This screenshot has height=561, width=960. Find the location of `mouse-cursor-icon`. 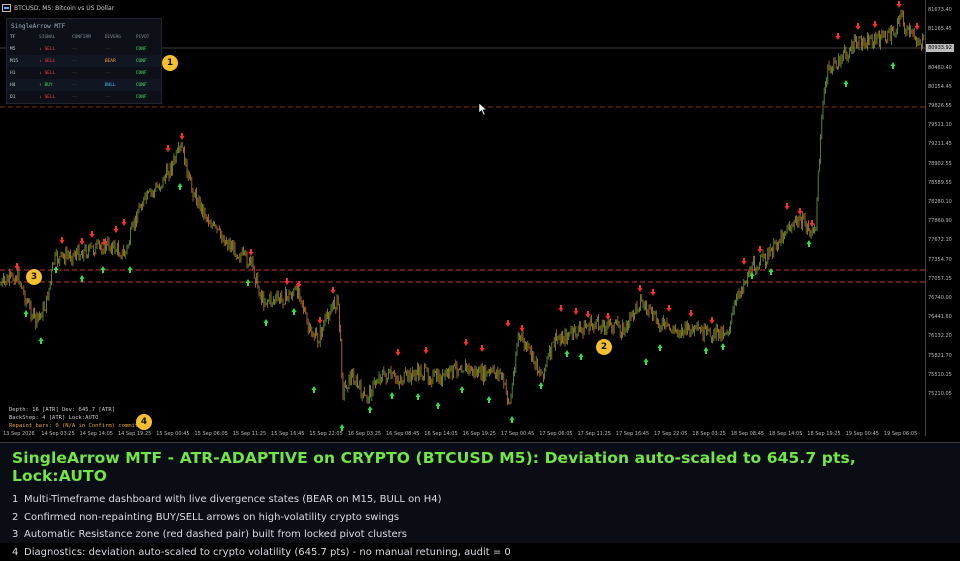

mouse-cursor-icon is located at coordinates (483, 109).